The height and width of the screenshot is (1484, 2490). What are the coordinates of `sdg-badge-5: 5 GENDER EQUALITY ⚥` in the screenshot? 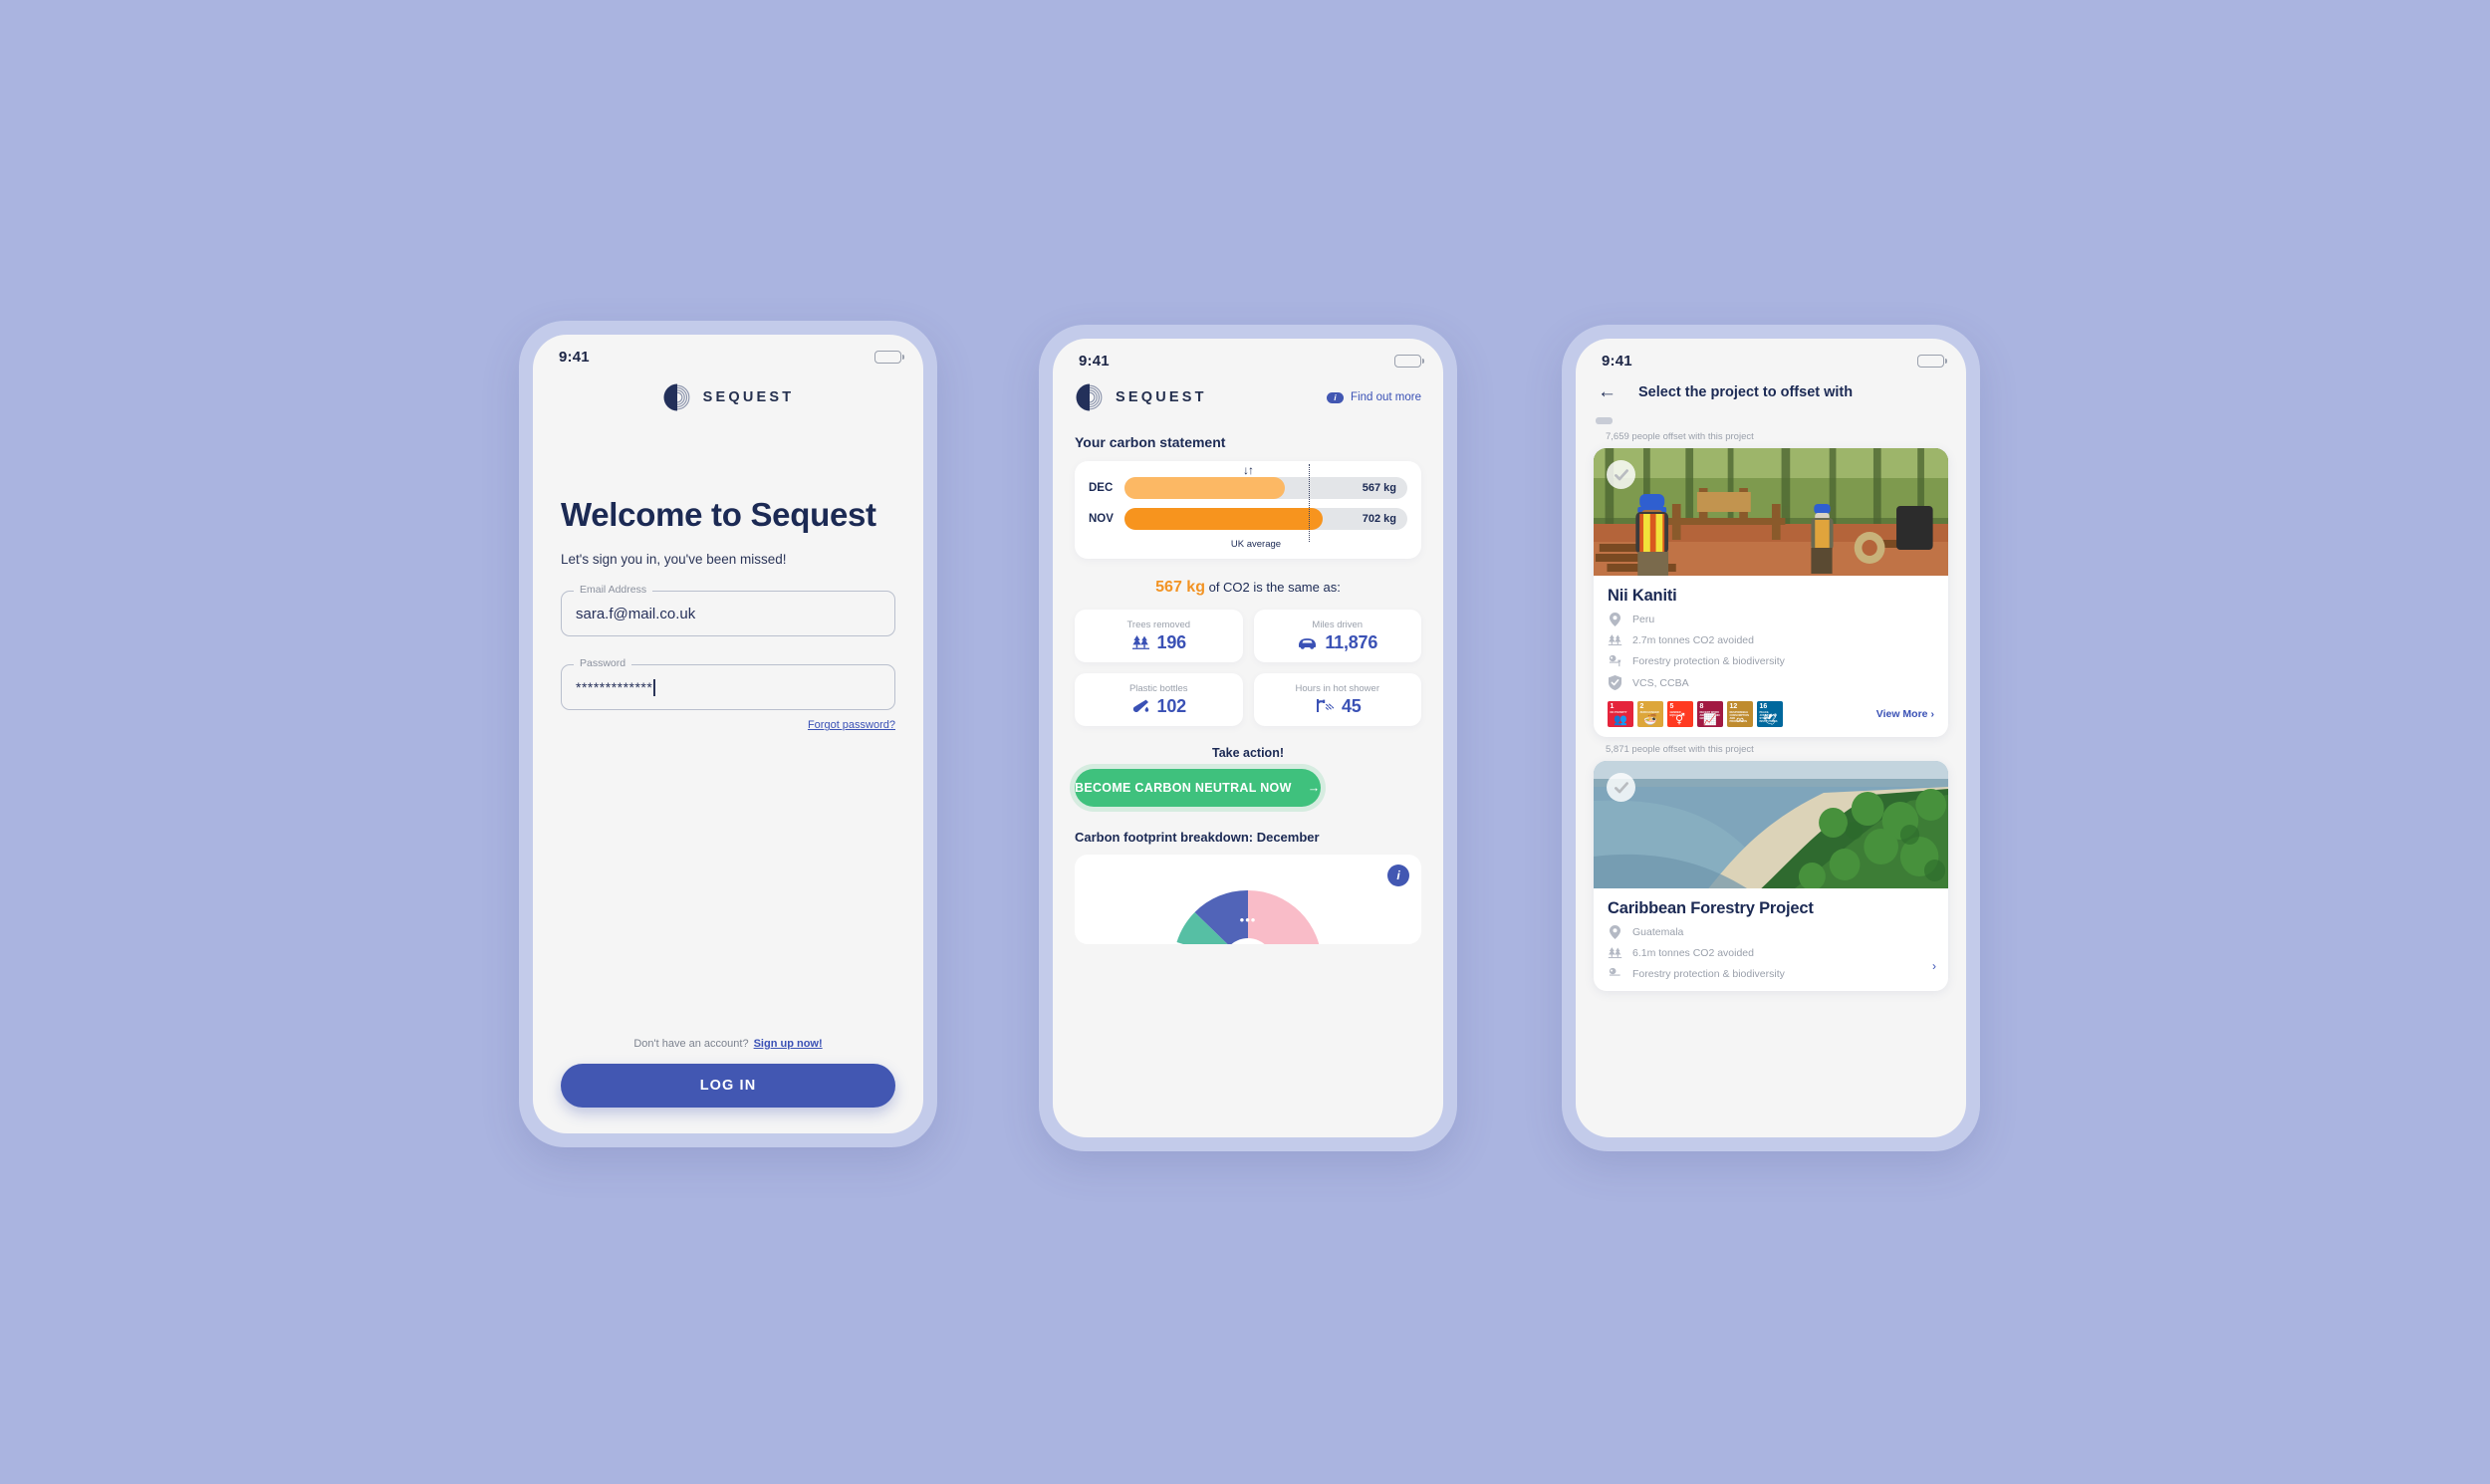 It's located at (1680, 714).